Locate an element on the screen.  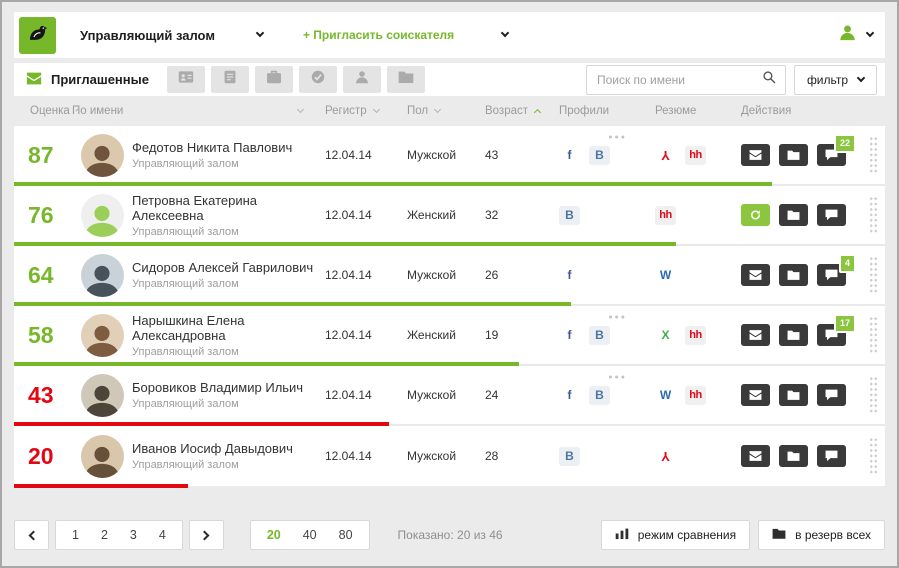
age: 43 is located at coordinates (492, 155).